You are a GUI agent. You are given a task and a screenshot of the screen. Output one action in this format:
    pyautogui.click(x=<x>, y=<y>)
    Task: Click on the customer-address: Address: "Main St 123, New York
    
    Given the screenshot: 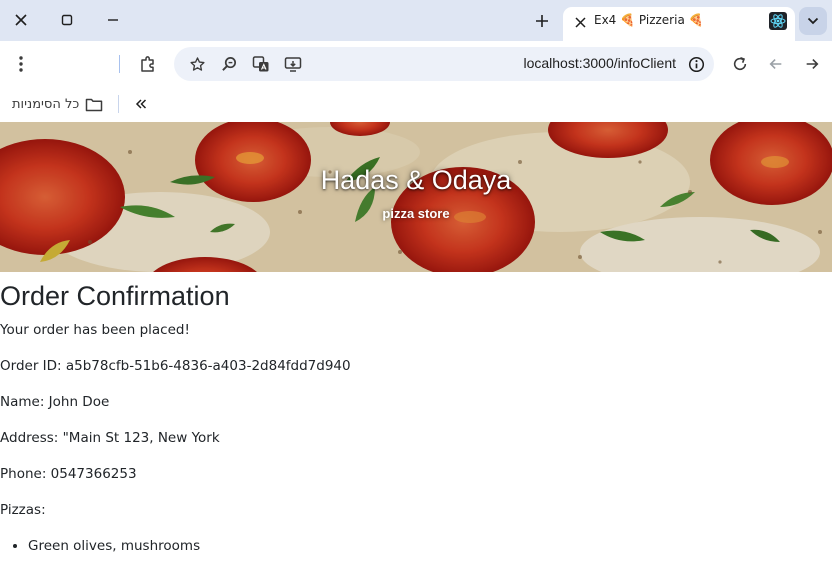 What is the action you would take?
    pyautogui.click(x=110, y=438)
    